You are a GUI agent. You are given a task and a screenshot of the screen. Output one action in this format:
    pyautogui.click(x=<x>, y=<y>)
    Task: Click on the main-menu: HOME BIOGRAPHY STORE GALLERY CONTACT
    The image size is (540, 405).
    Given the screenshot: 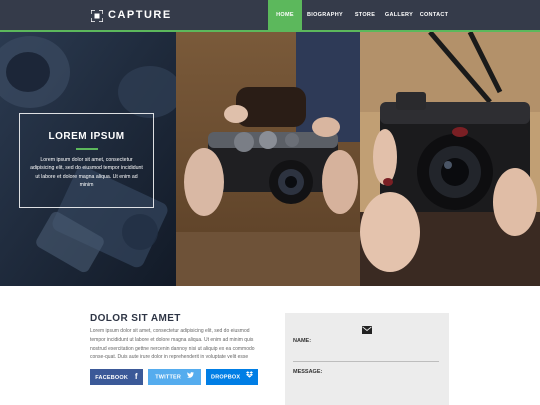 What is the action you would take?
    pyautogui.click(x=360, y=15)
    